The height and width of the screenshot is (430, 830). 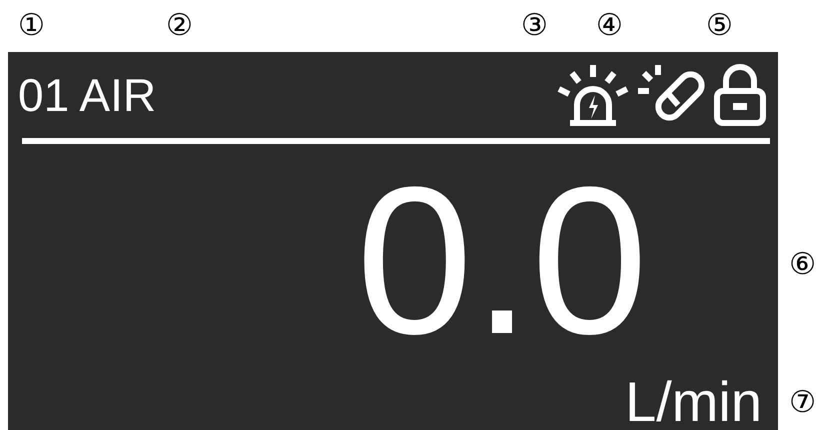 I want to click on unit-label: L/min, so click(x=693, y=402).